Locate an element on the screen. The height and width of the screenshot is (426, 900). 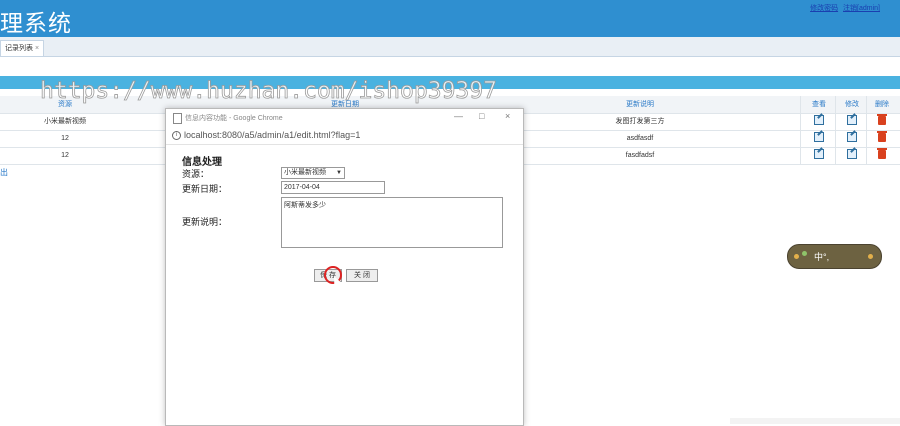
app-header: 理系统 修改密码 注销[admin] is located at coordinates (450, 18).